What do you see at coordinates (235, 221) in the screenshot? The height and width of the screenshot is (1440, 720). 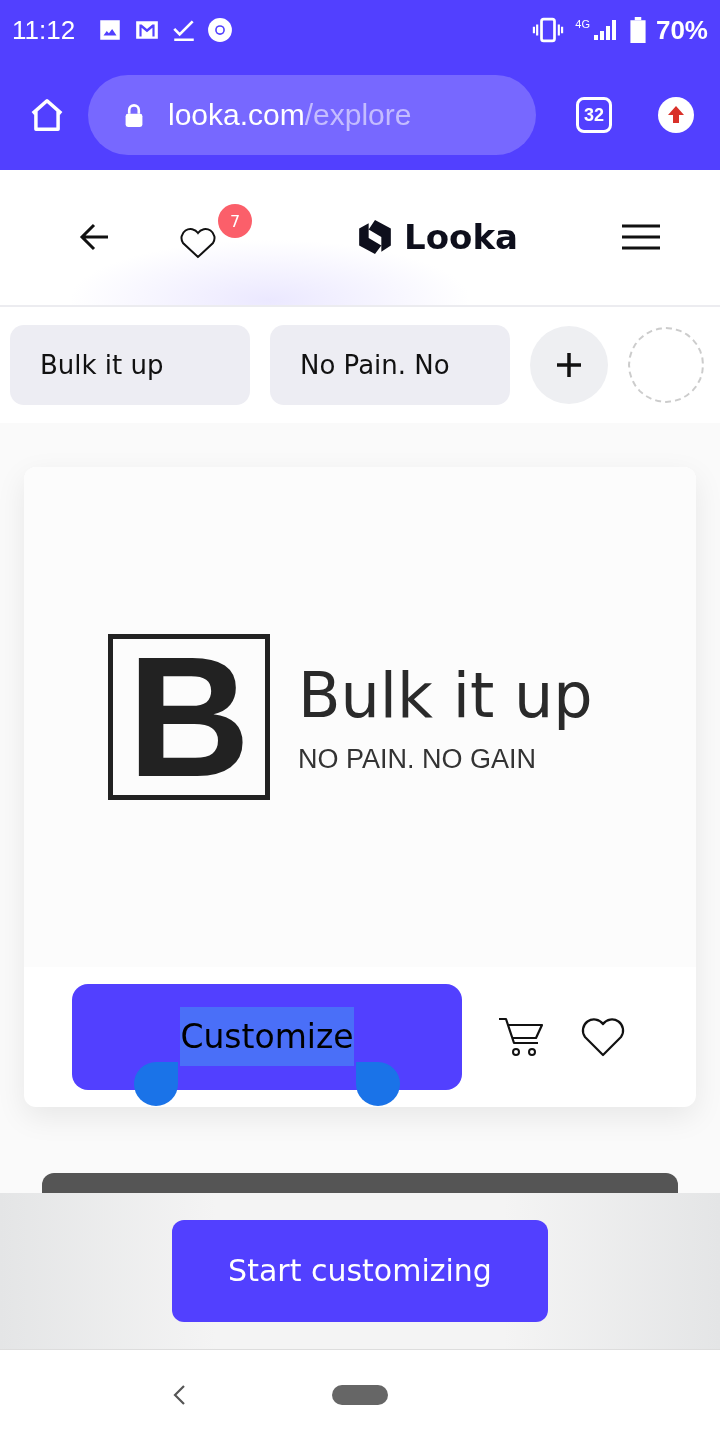 I see `favorites-badge: 7` at bounding box center [235, 221].